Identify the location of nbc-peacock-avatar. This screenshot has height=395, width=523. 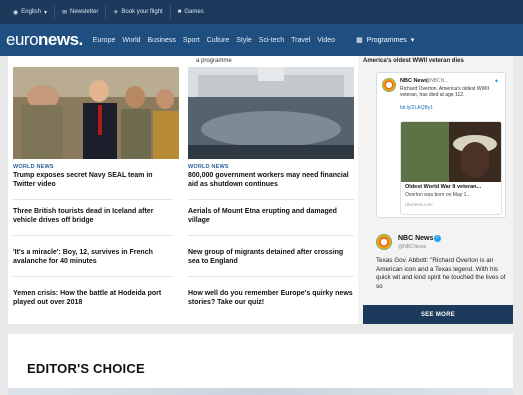
(384, 242).